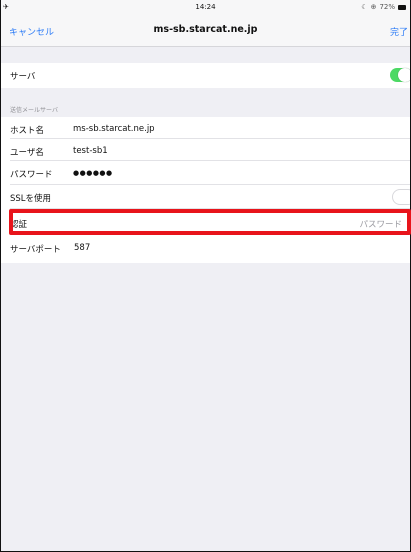 This screenshot has height=552, width=411. Describe the element at coordinates (205, 150) in the screenshot. I see `username-row: ユーザ名 test-sb1` at that location.